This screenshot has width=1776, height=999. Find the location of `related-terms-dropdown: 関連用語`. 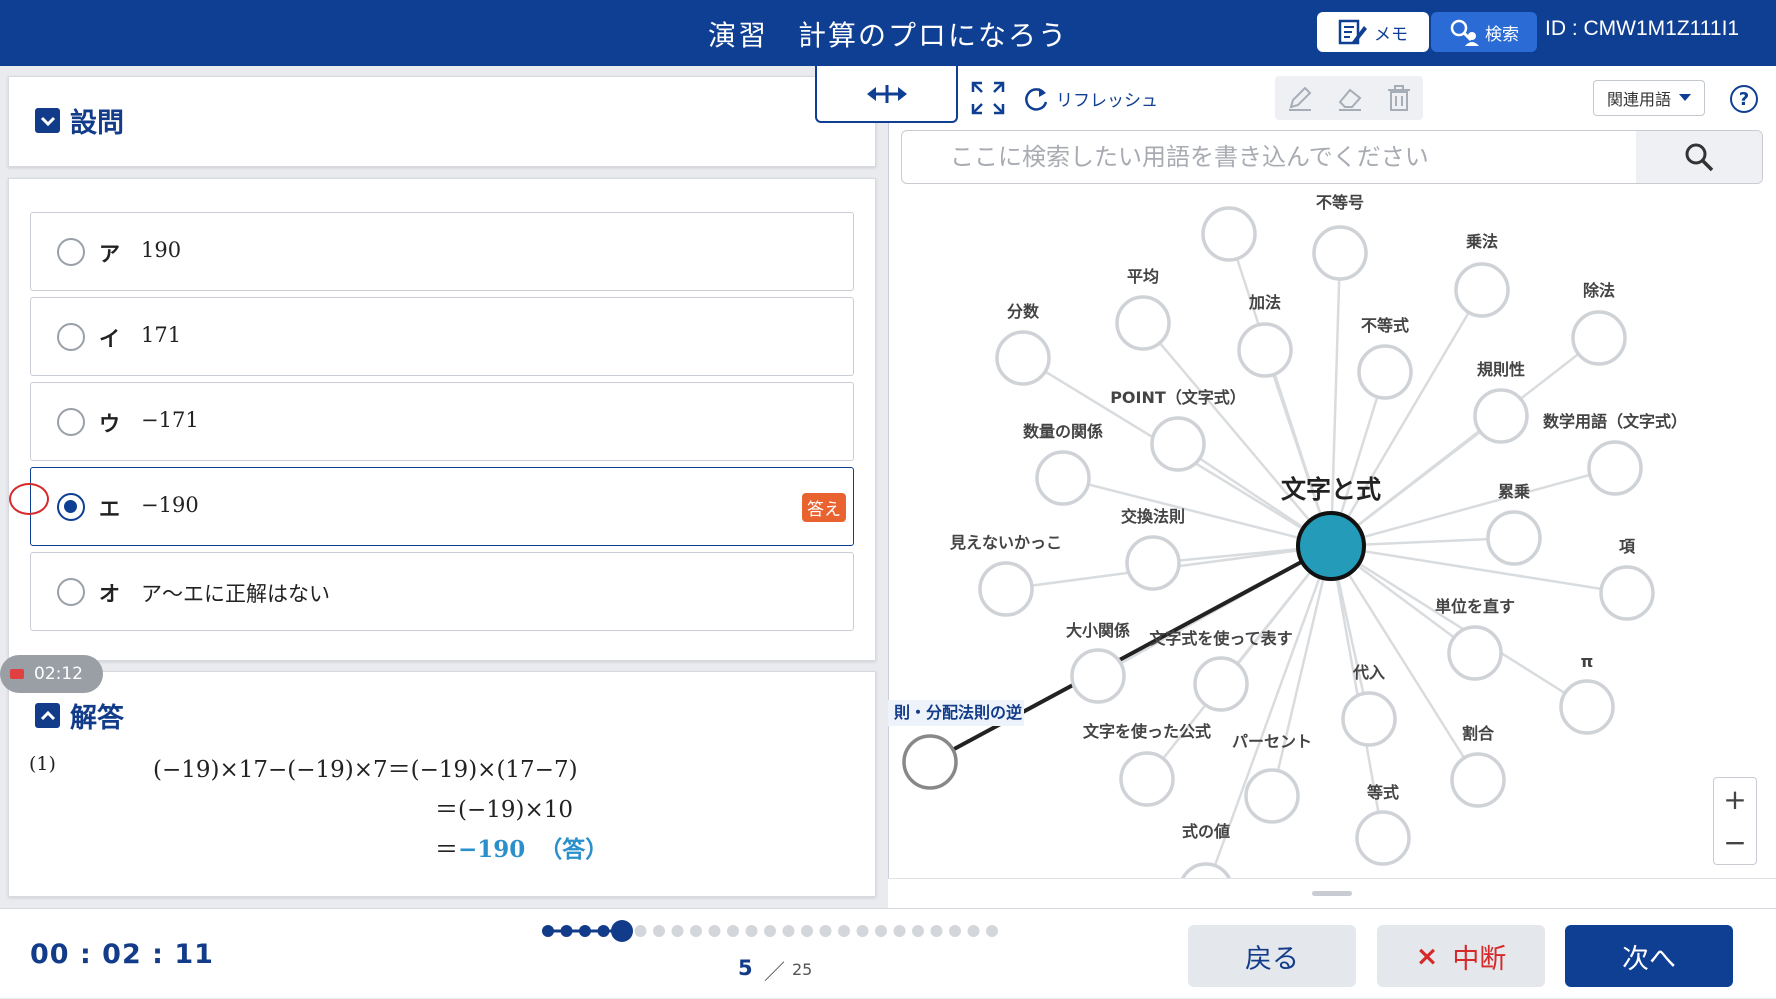

related-terms-dropdown: 関連用語 is located at coordinates (1649, 98).